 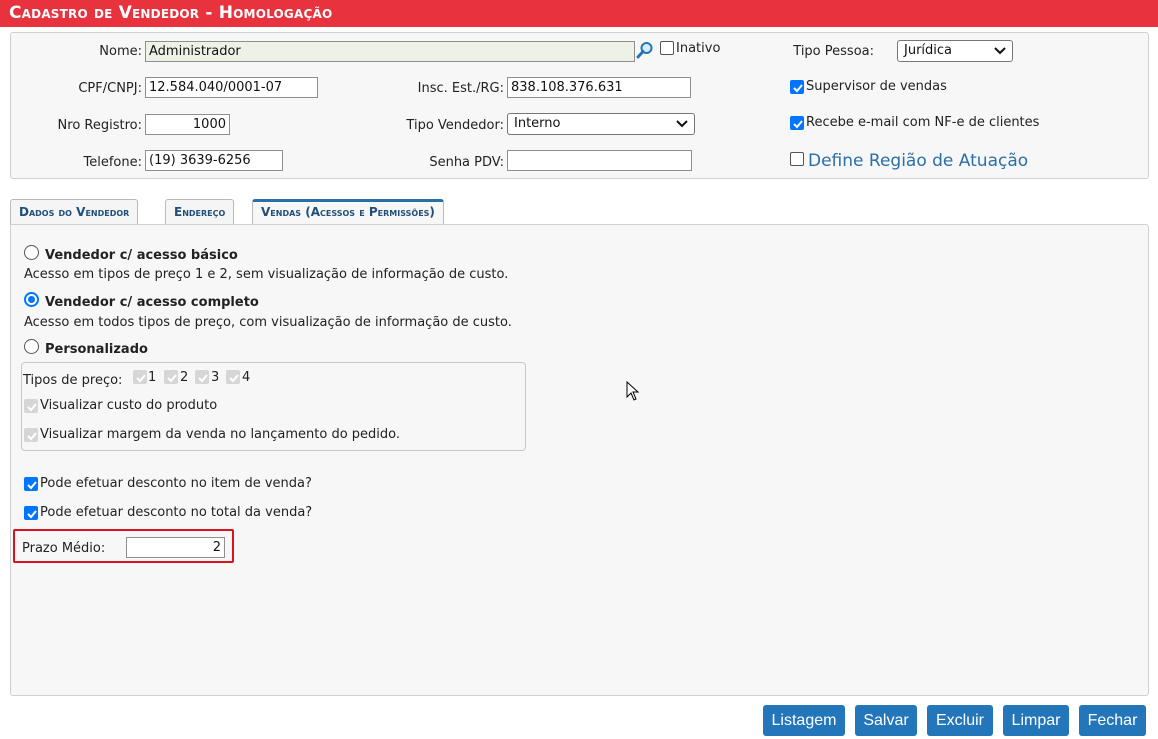 I want to click on inativo-label: Inativo, so click(x=698, y=48).